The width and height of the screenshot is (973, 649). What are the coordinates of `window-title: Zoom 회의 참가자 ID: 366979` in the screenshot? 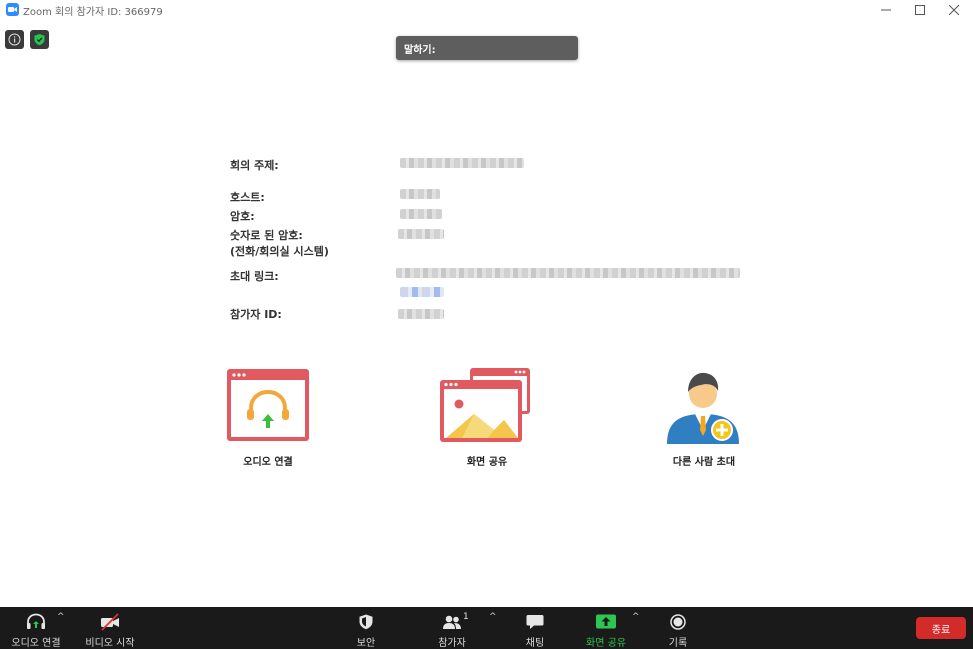 It's located at (93, 12).